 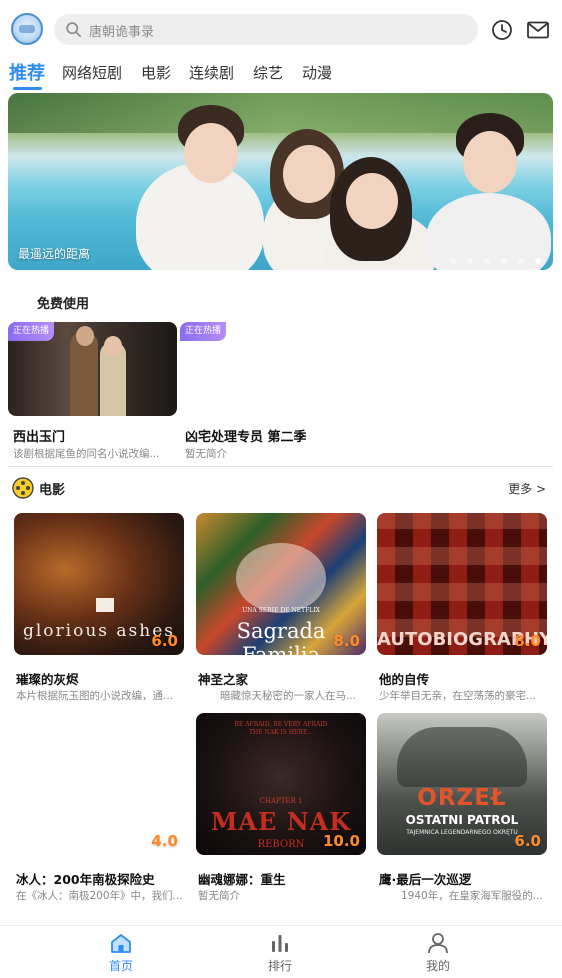 I want to click on tab-web-shorts: 网络短剧, so click(x=92, y=72).